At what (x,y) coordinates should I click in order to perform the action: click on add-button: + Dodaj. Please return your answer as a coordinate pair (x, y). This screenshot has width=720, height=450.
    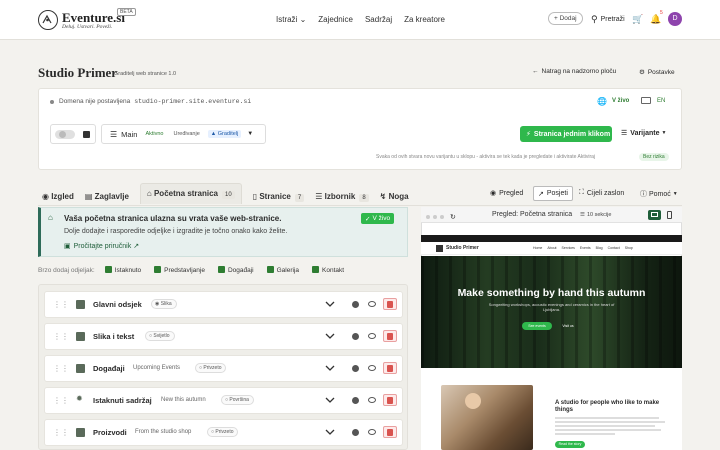
    Looking at the image, I should click on (565, 18).